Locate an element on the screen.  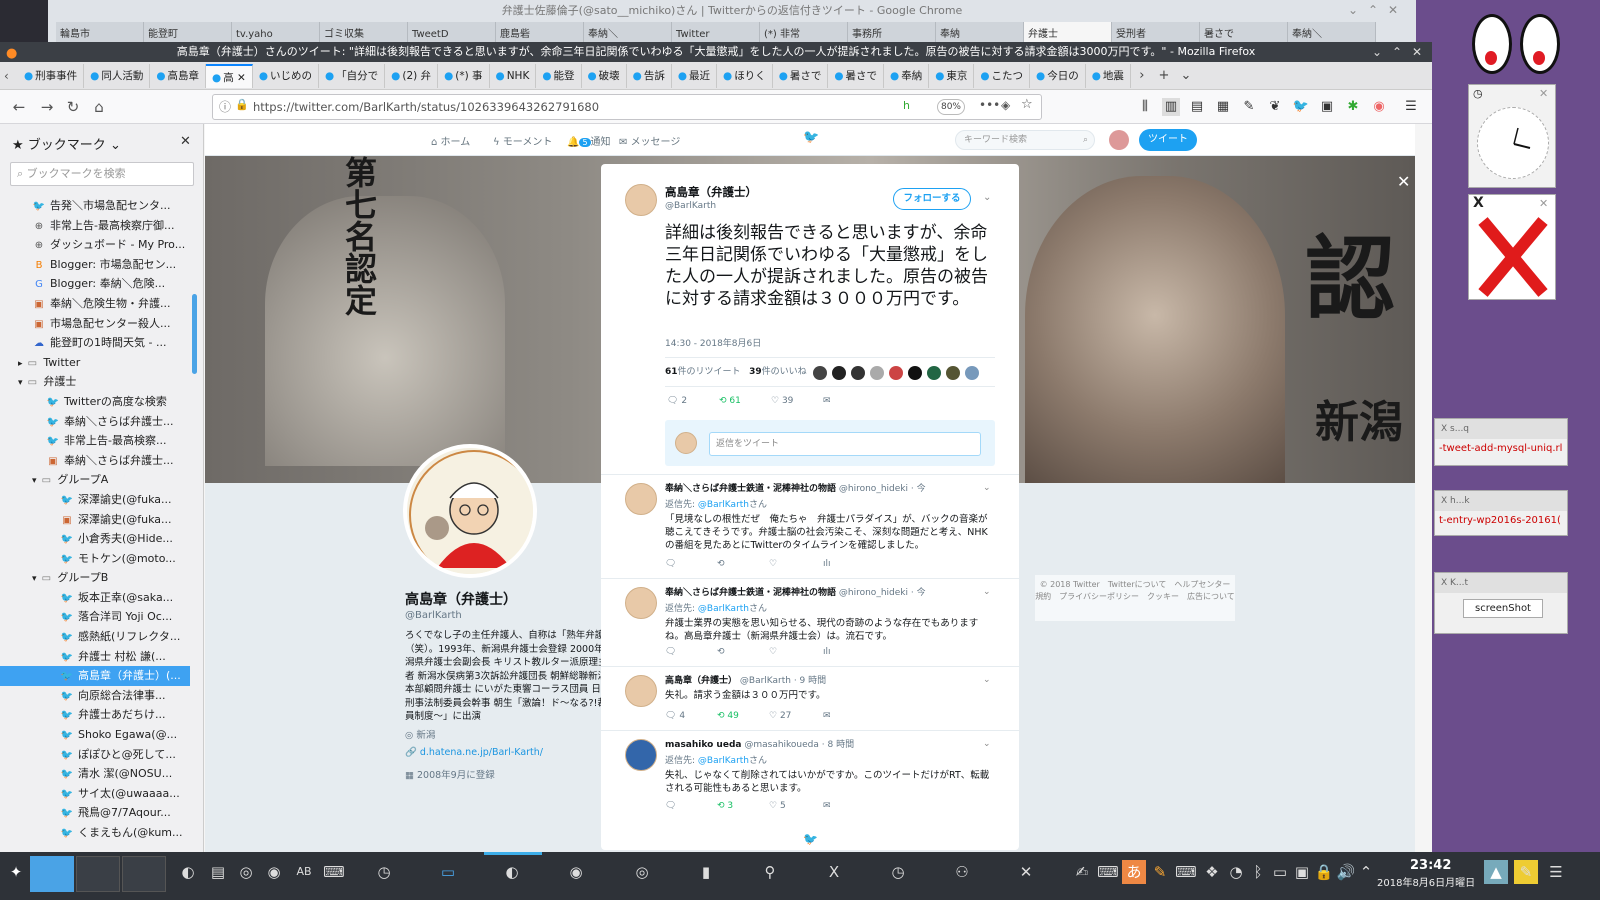
tweet-author-avatar is located at coordinates (641, 200).